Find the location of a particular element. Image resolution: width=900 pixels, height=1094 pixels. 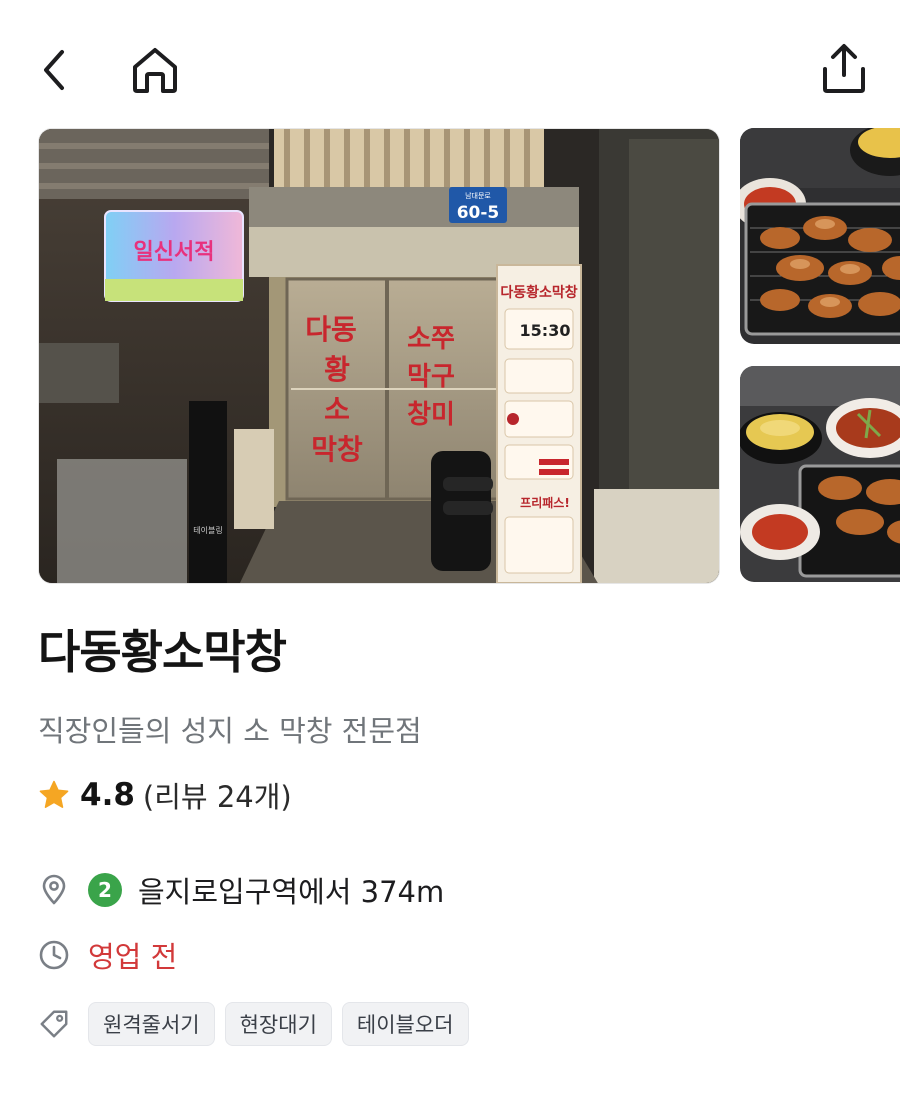

place-description: 직장인들의 성지 소 막창 전문점 is located at coordinates (230, 731).